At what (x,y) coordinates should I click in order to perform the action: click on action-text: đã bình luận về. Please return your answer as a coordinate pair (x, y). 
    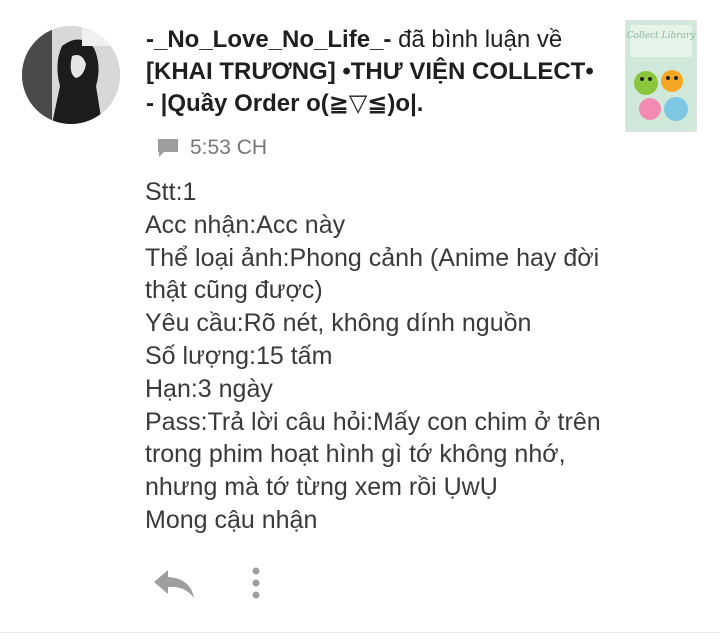
    Looking at the image, I should click on (480, 39).